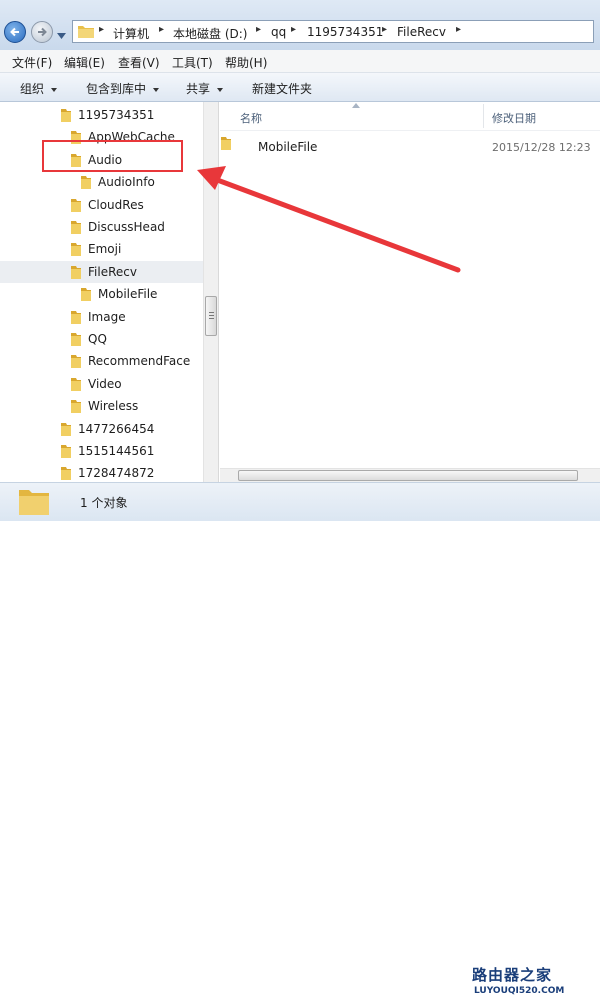  Describe the element at coordinates (116, 204) in the screenshot. I see `tree-item-label: CloudRes` at that location.